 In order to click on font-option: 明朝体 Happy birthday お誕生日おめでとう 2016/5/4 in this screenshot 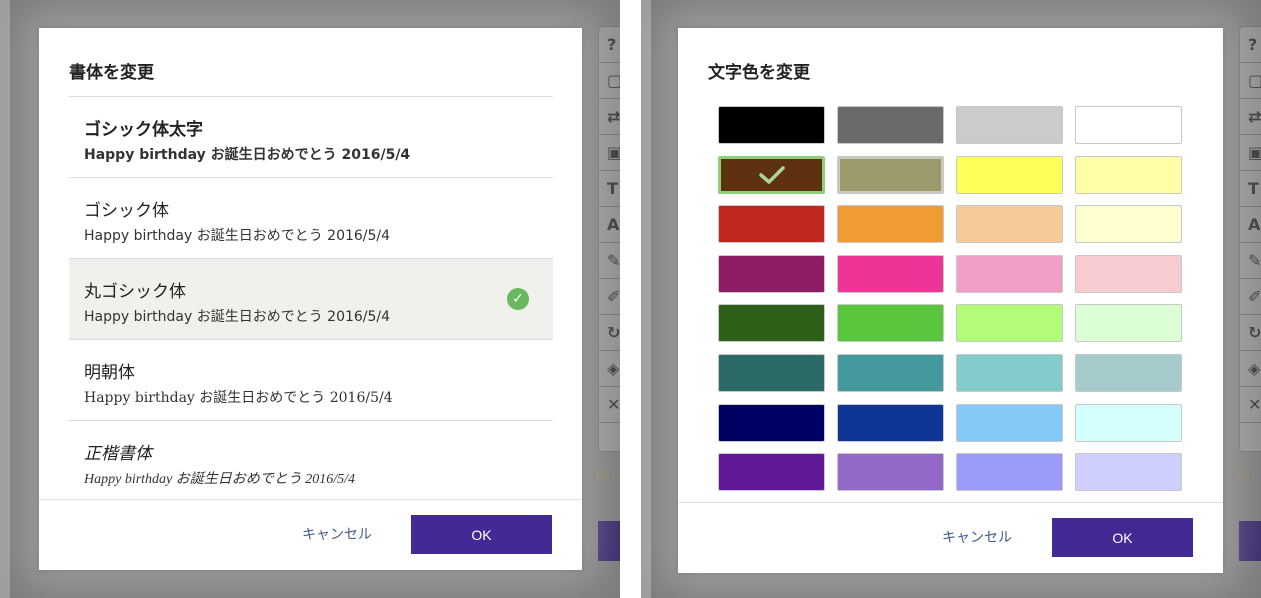, I will do `click(311, 380)`.